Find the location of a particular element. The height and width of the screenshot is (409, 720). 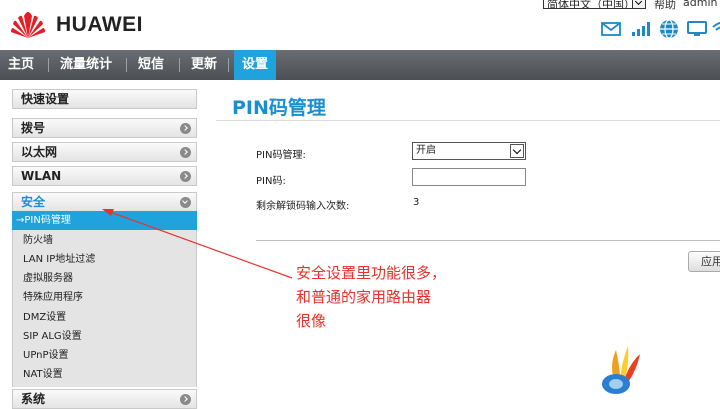

annotation-text: 安全设置里功能很多， 和普通的家用路由器 很像 is located at coordinates (371, 297).